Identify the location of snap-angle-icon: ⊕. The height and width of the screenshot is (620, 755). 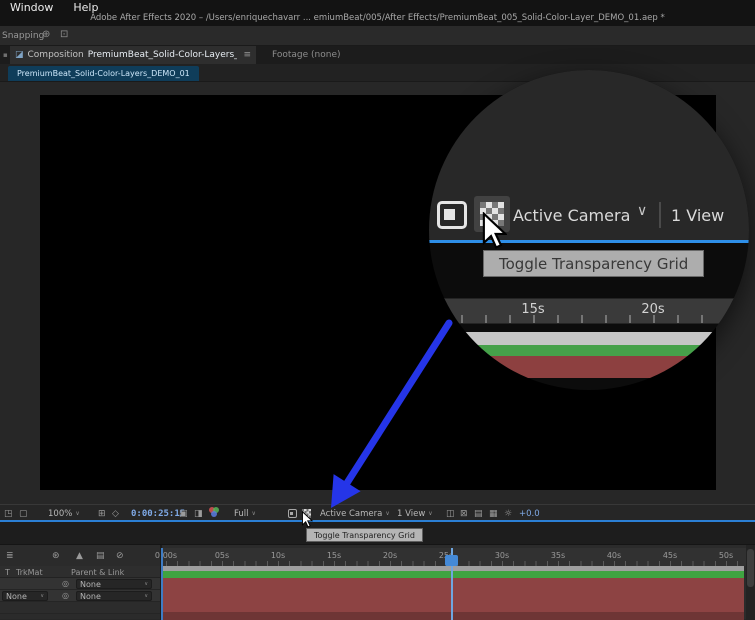
(46, 34).